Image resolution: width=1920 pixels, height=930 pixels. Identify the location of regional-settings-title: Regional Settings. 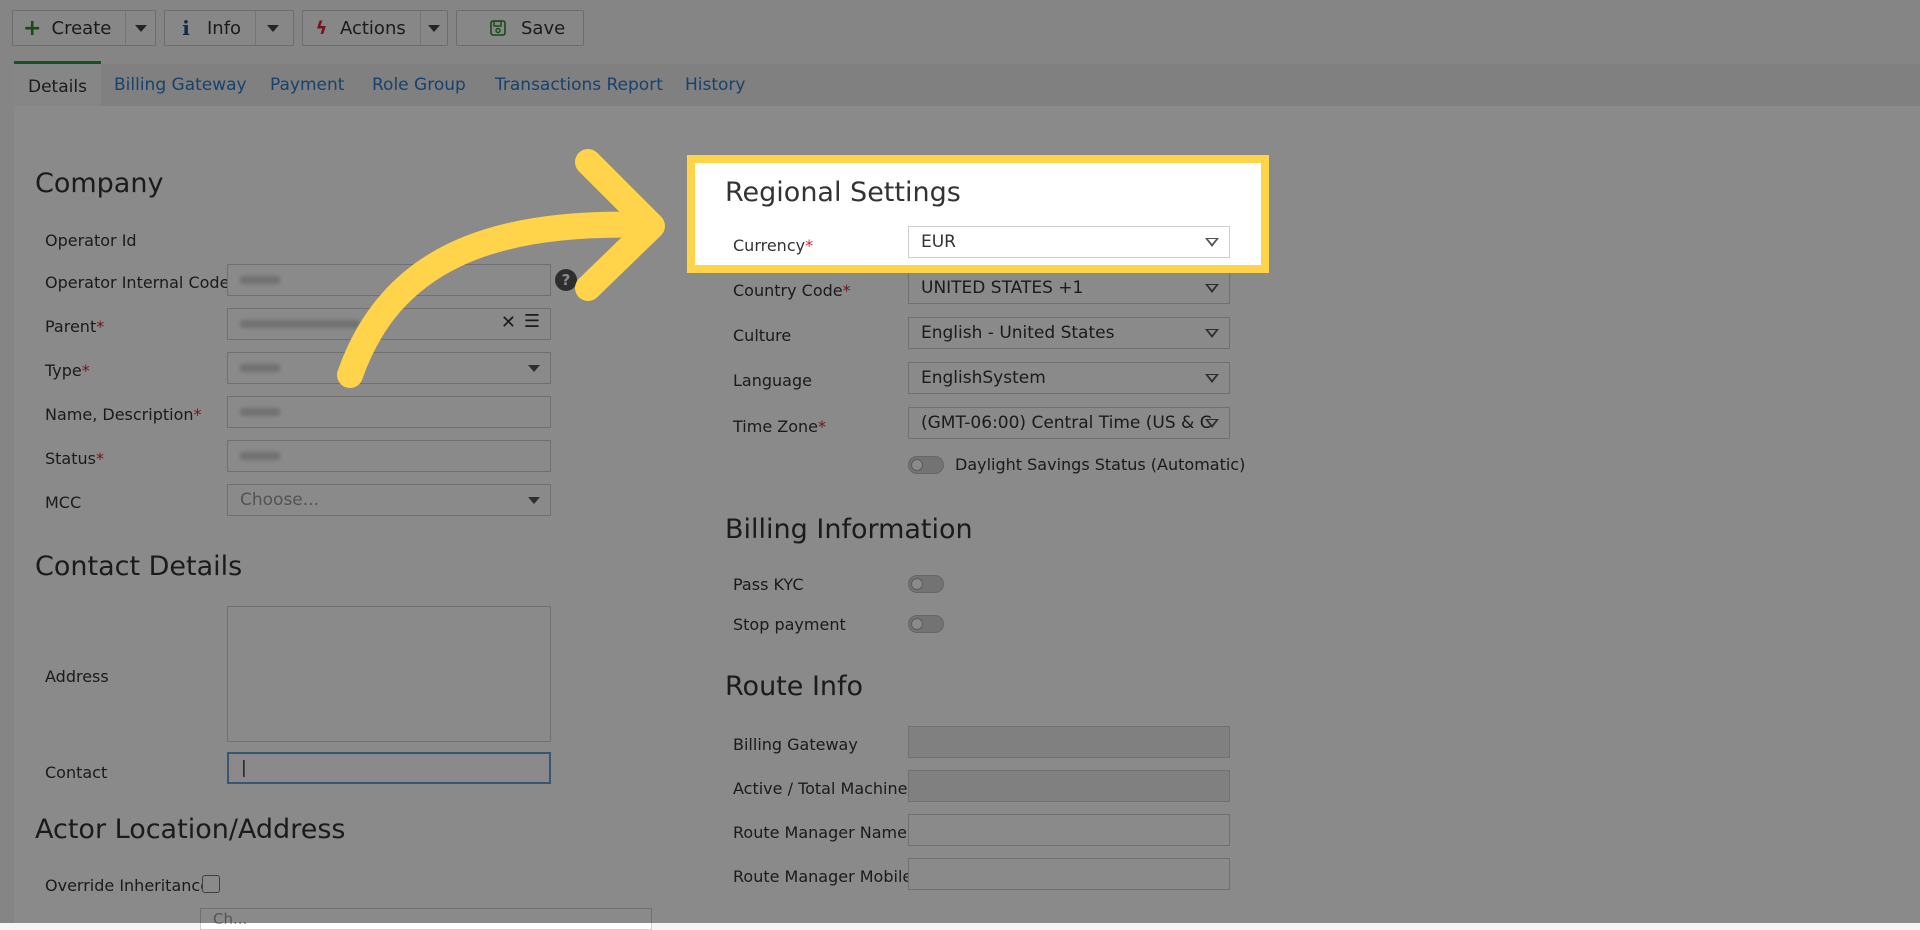
(843, 192).